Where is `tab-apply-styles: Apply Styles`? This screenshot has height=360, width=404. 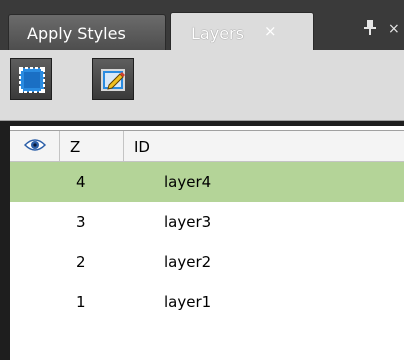 tab-apply-styles: Apply Styles is located at coordinates (87, 32).